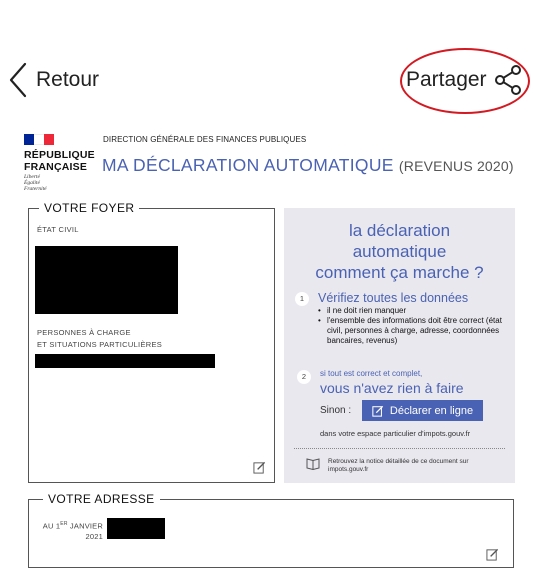 The image size is (533, 578). I want to click on foyer-legend: VOTRE FOYER, so click(89, 208).